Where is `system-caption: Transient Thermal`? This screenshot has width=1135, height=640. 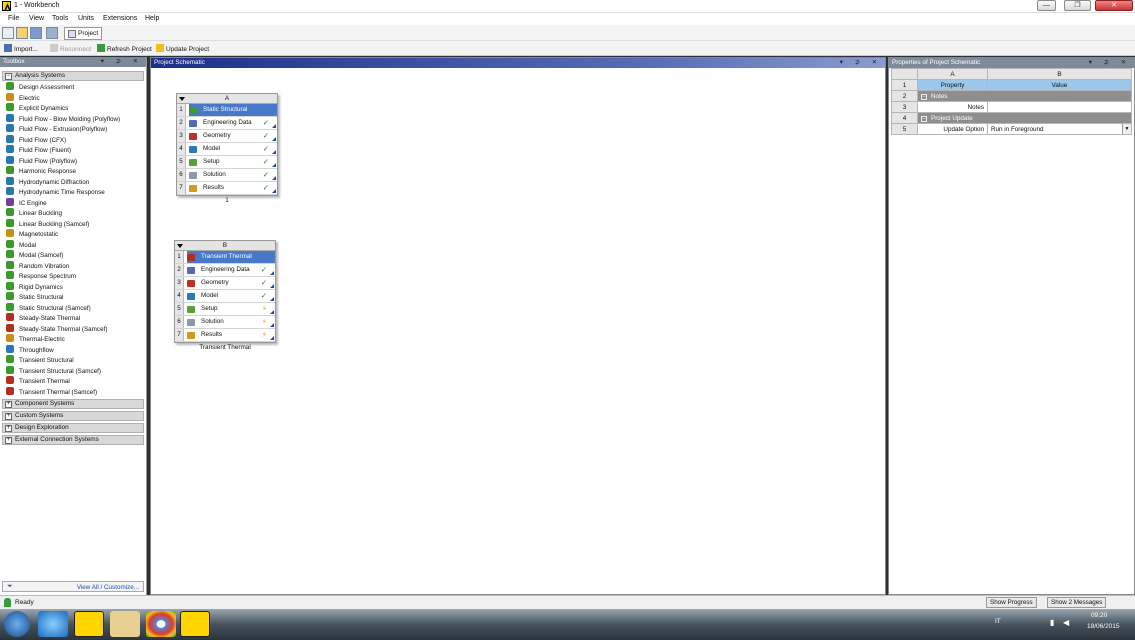
system-caption: Transient Thermal is located at coordinates (225, 347).